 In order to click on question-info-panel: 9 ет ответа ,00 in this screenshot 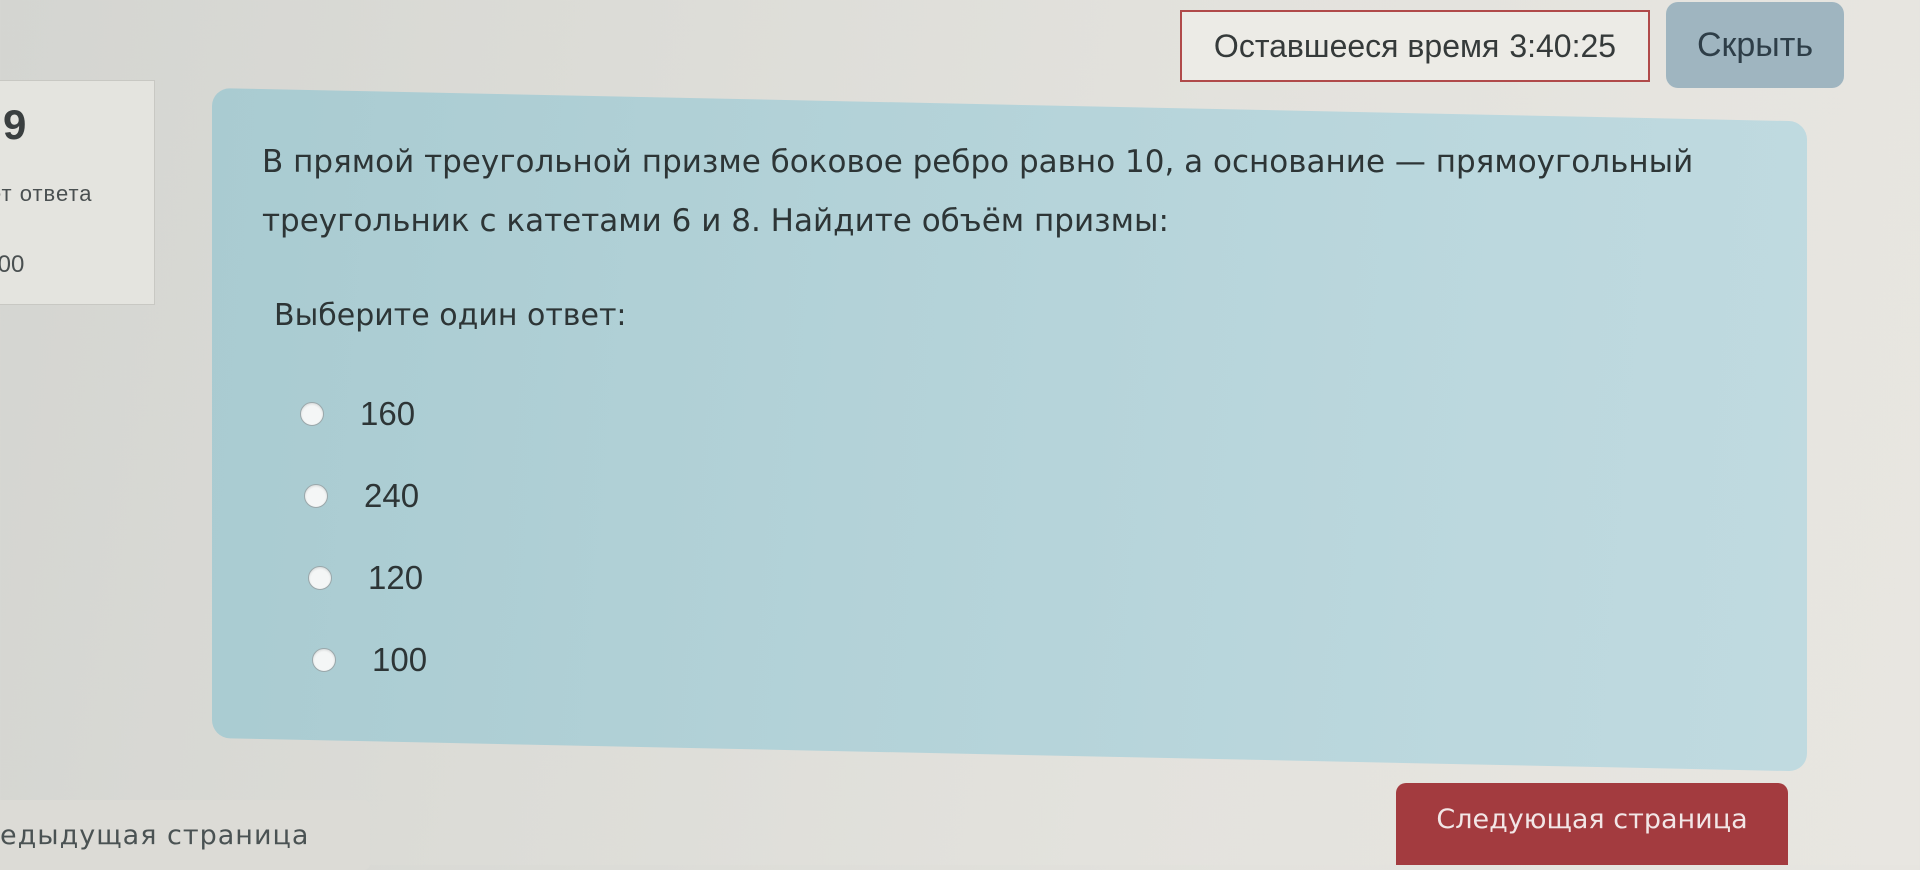, I will do `click(77, 192)`.